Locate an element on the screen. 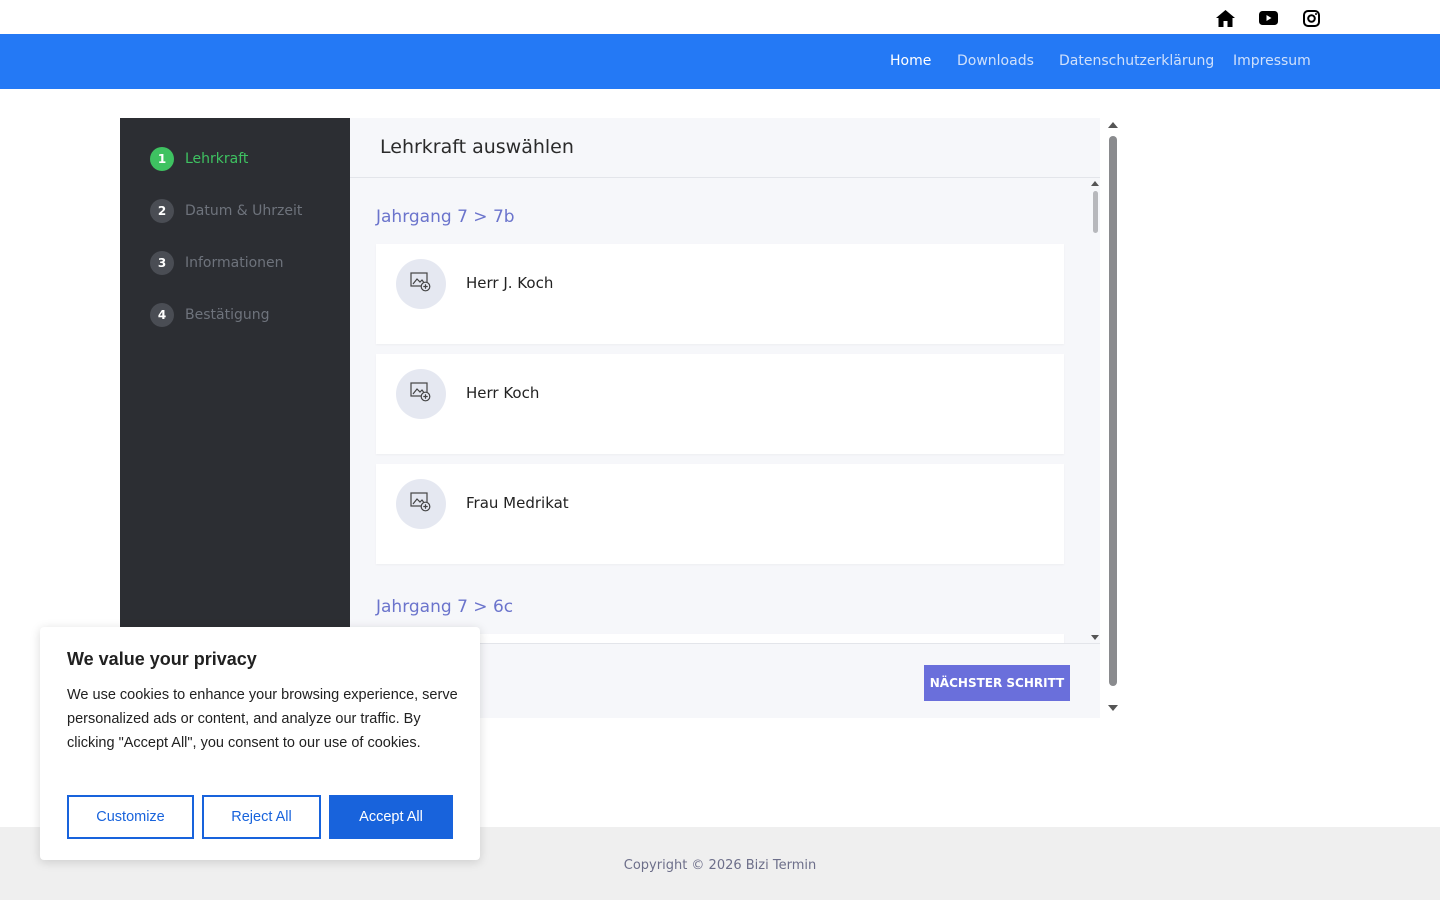 This screenshot has height=900, width=1440. nav-datenschutz: Datenschutzerklärung is located at coordinates (1136, 61).